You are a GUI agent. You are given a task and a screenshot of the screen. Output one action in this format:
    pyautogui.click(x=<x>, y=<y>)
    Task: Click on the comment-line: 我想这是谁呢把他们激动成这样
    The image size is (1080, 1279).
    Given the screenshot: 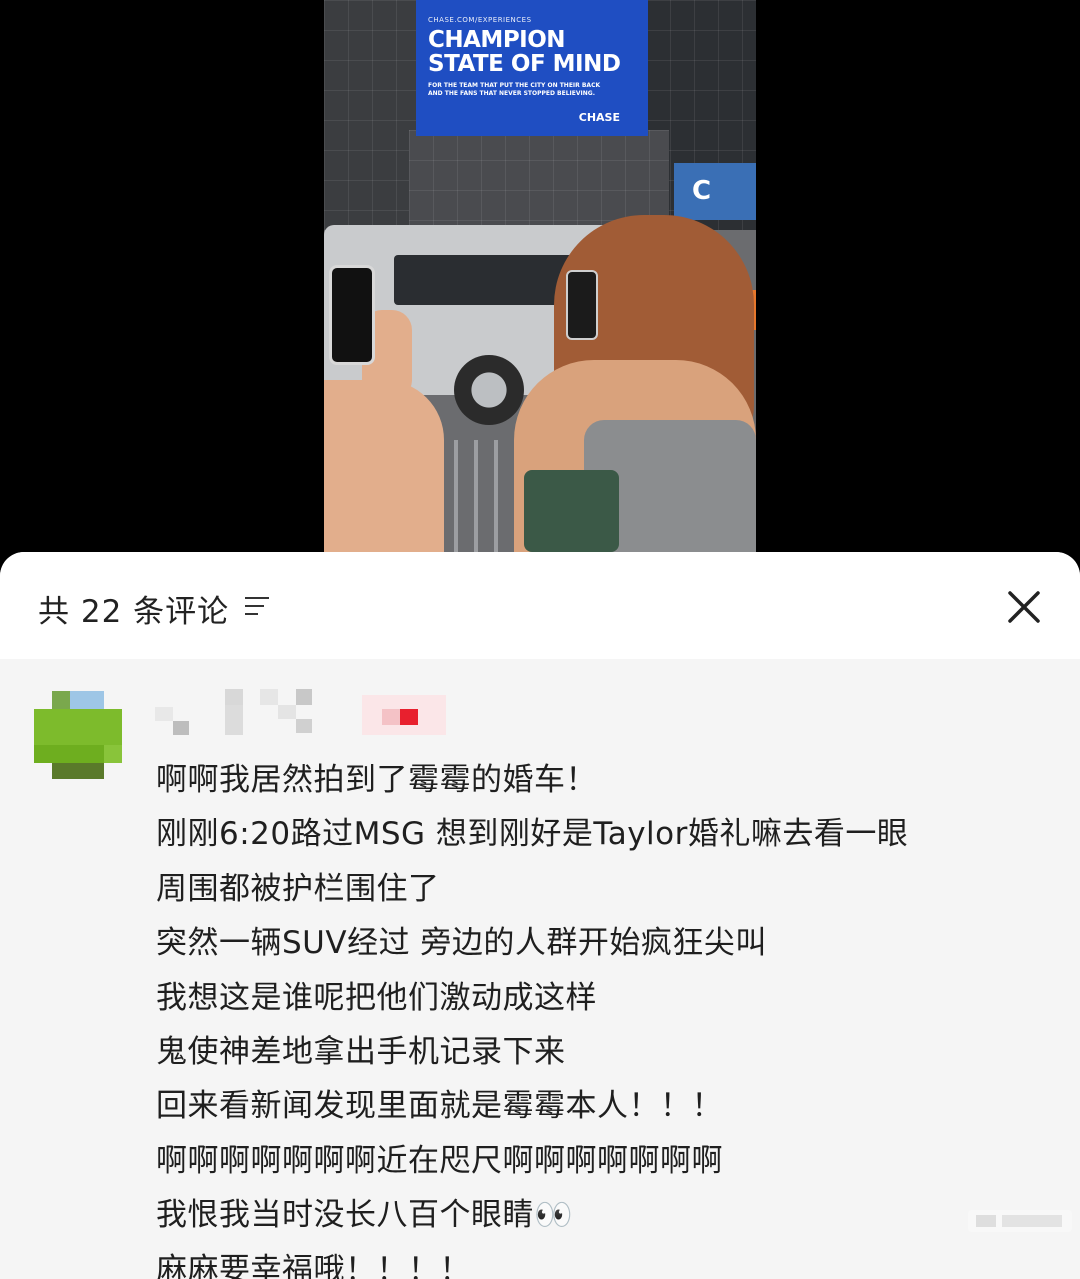 What is the action you would take?
    pyautogui.click(x=376, y=997)
    